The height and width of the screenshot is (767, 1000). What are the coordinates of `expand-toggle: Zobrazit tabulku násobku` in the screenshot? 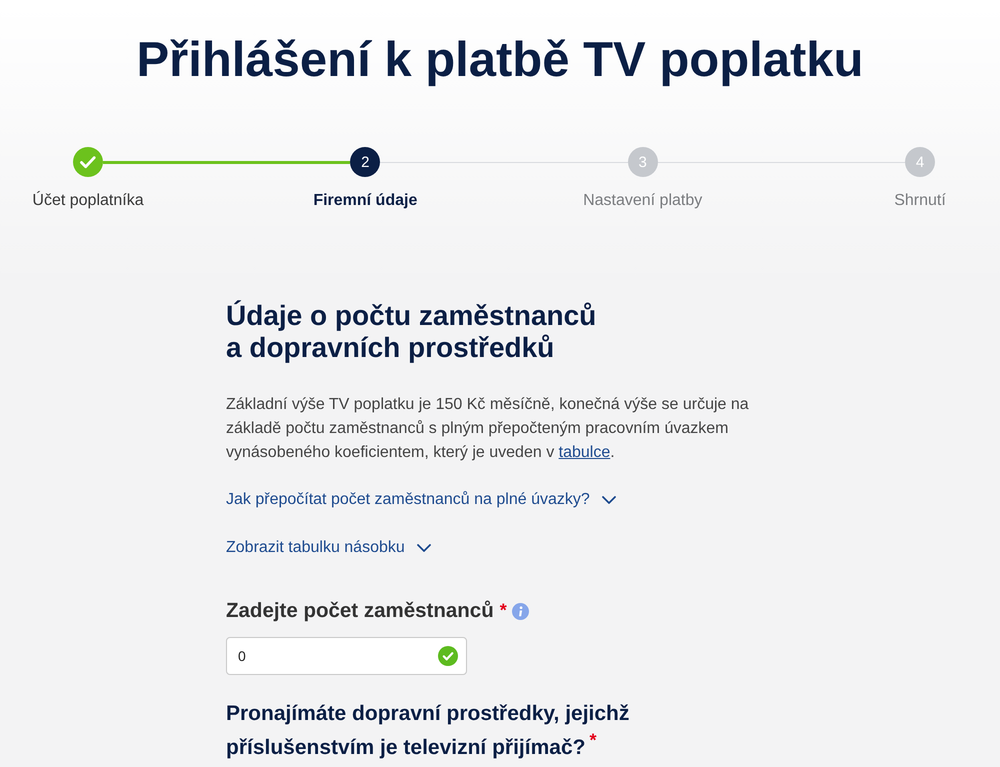 It's located at (328, 548).